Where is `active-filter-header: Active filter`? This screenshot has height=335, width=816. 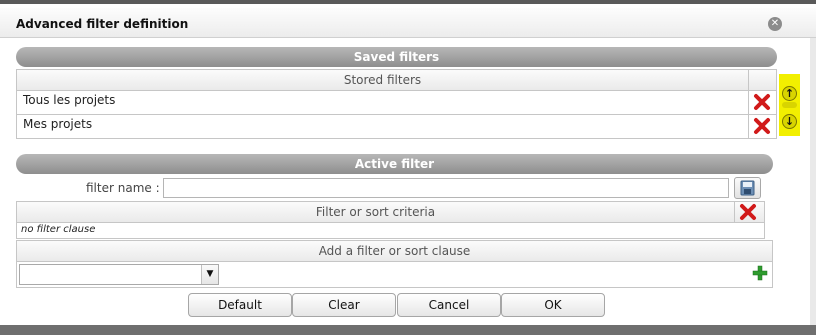
active-filter-header: Active filter is located at coordinates (394, 164).